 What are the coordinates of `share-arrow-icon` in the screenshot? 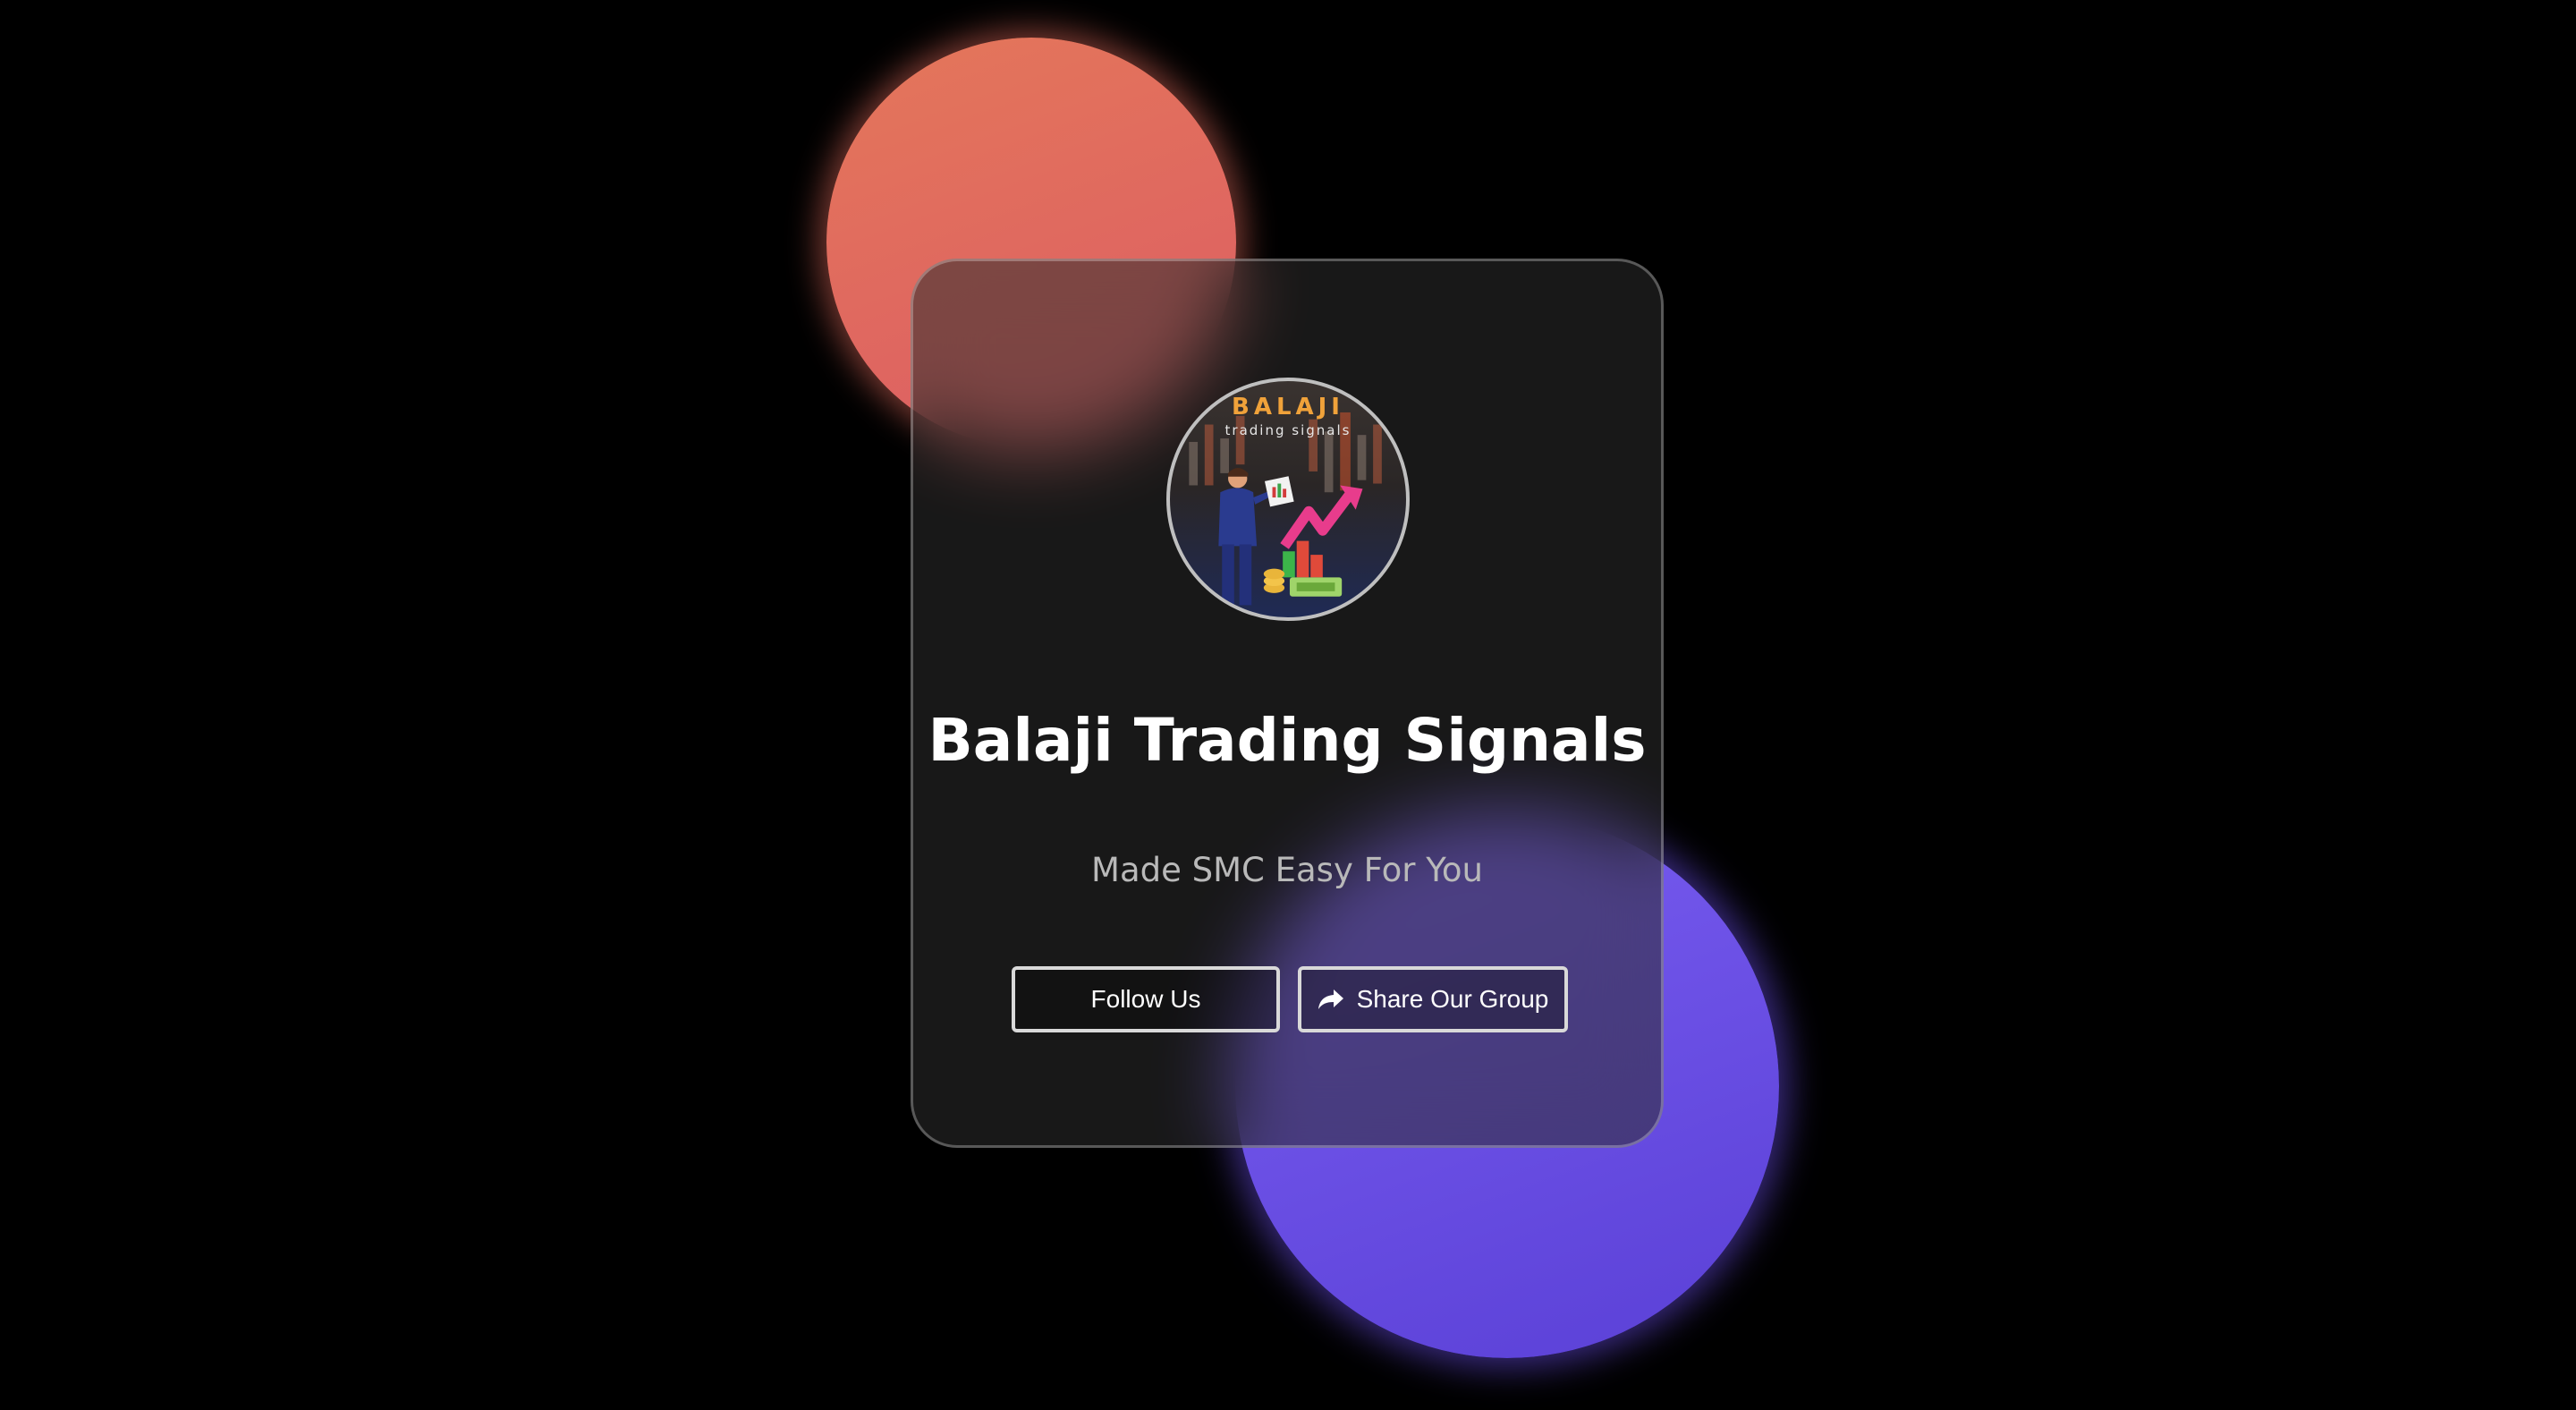 It's located at (1331, 999).